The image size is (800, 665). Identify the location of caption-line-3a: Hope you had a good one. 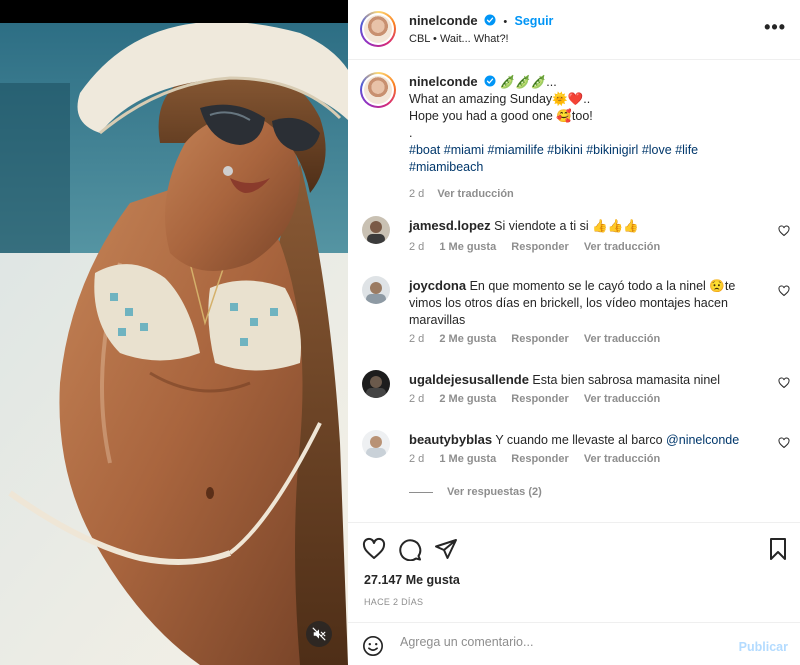
(483, 116).